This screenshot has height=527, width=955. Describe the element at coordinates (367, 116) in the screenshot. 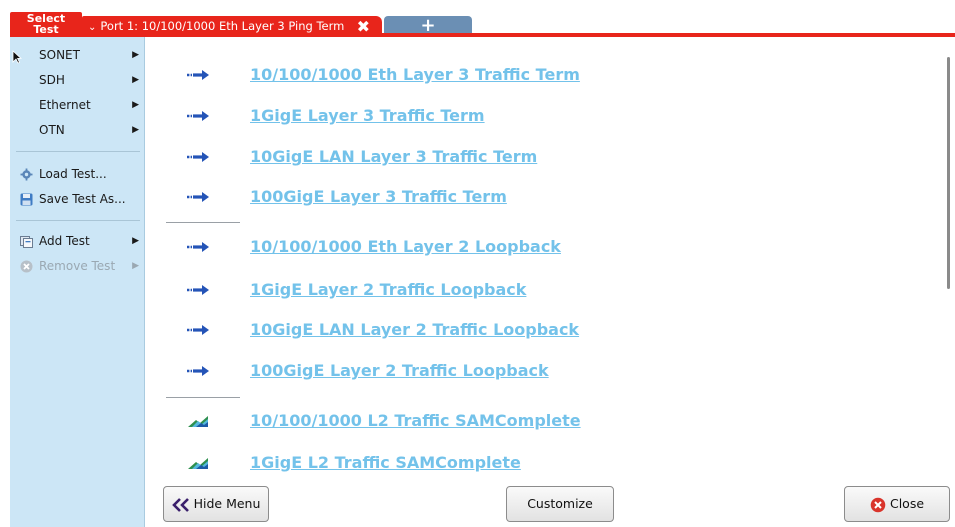

I see `test-link: 1GigE Layer 3 Traffic Term` at that location.